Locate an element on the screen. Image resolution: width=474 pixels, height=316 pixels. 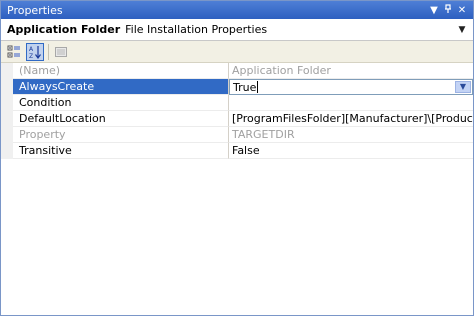
property-name: DefaultLocation is located at coordinates (121, 119).